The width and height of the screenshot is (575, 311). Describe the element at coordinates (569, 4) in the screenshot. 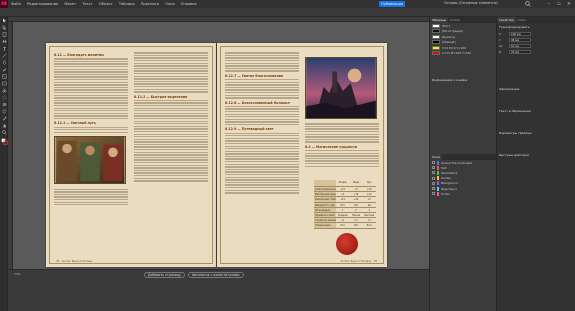

I see `close-icon: ×` at that location.